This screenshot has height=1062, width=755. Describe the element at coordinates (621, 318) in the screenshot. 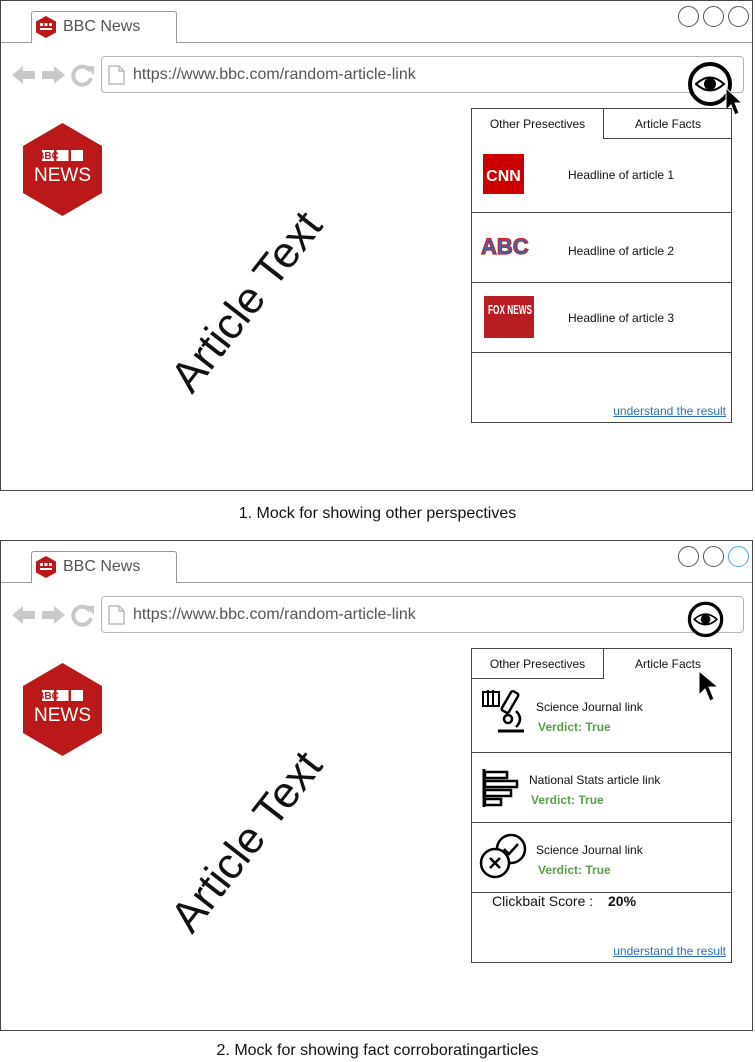

I see `headline-link: Headline of article 3` at that location.